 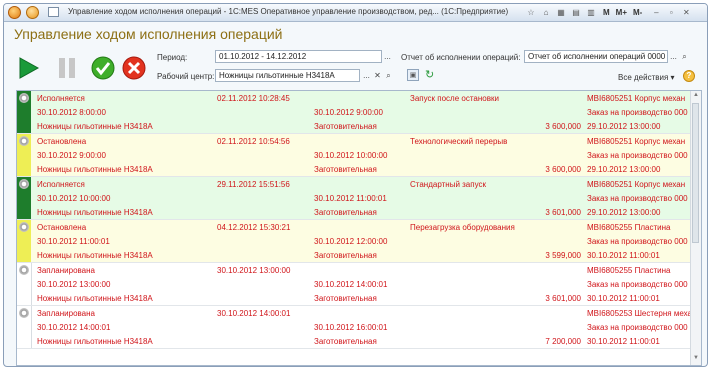 I want to click on calculator-icon: ▤, so click(x=576, y=13).